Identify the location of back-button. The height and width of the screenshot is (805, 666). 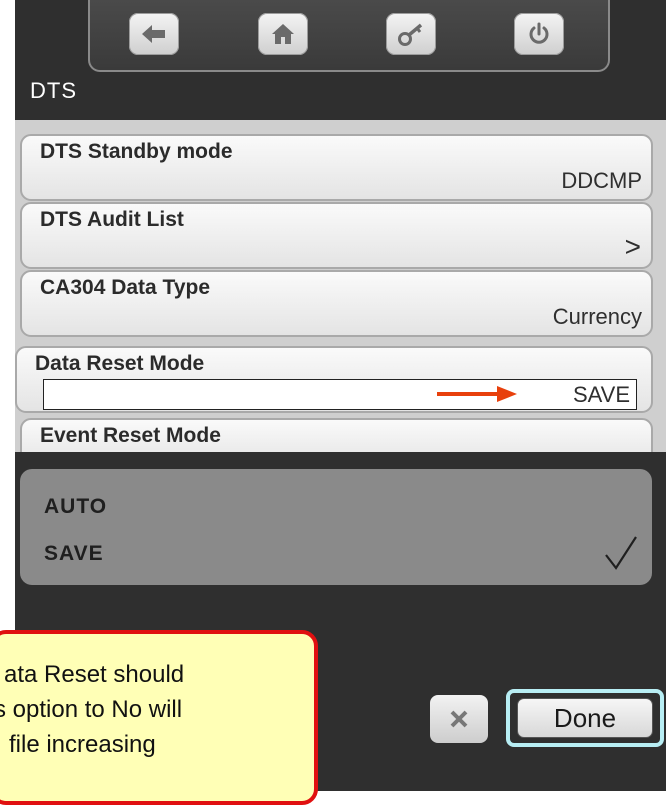
(154, 34).